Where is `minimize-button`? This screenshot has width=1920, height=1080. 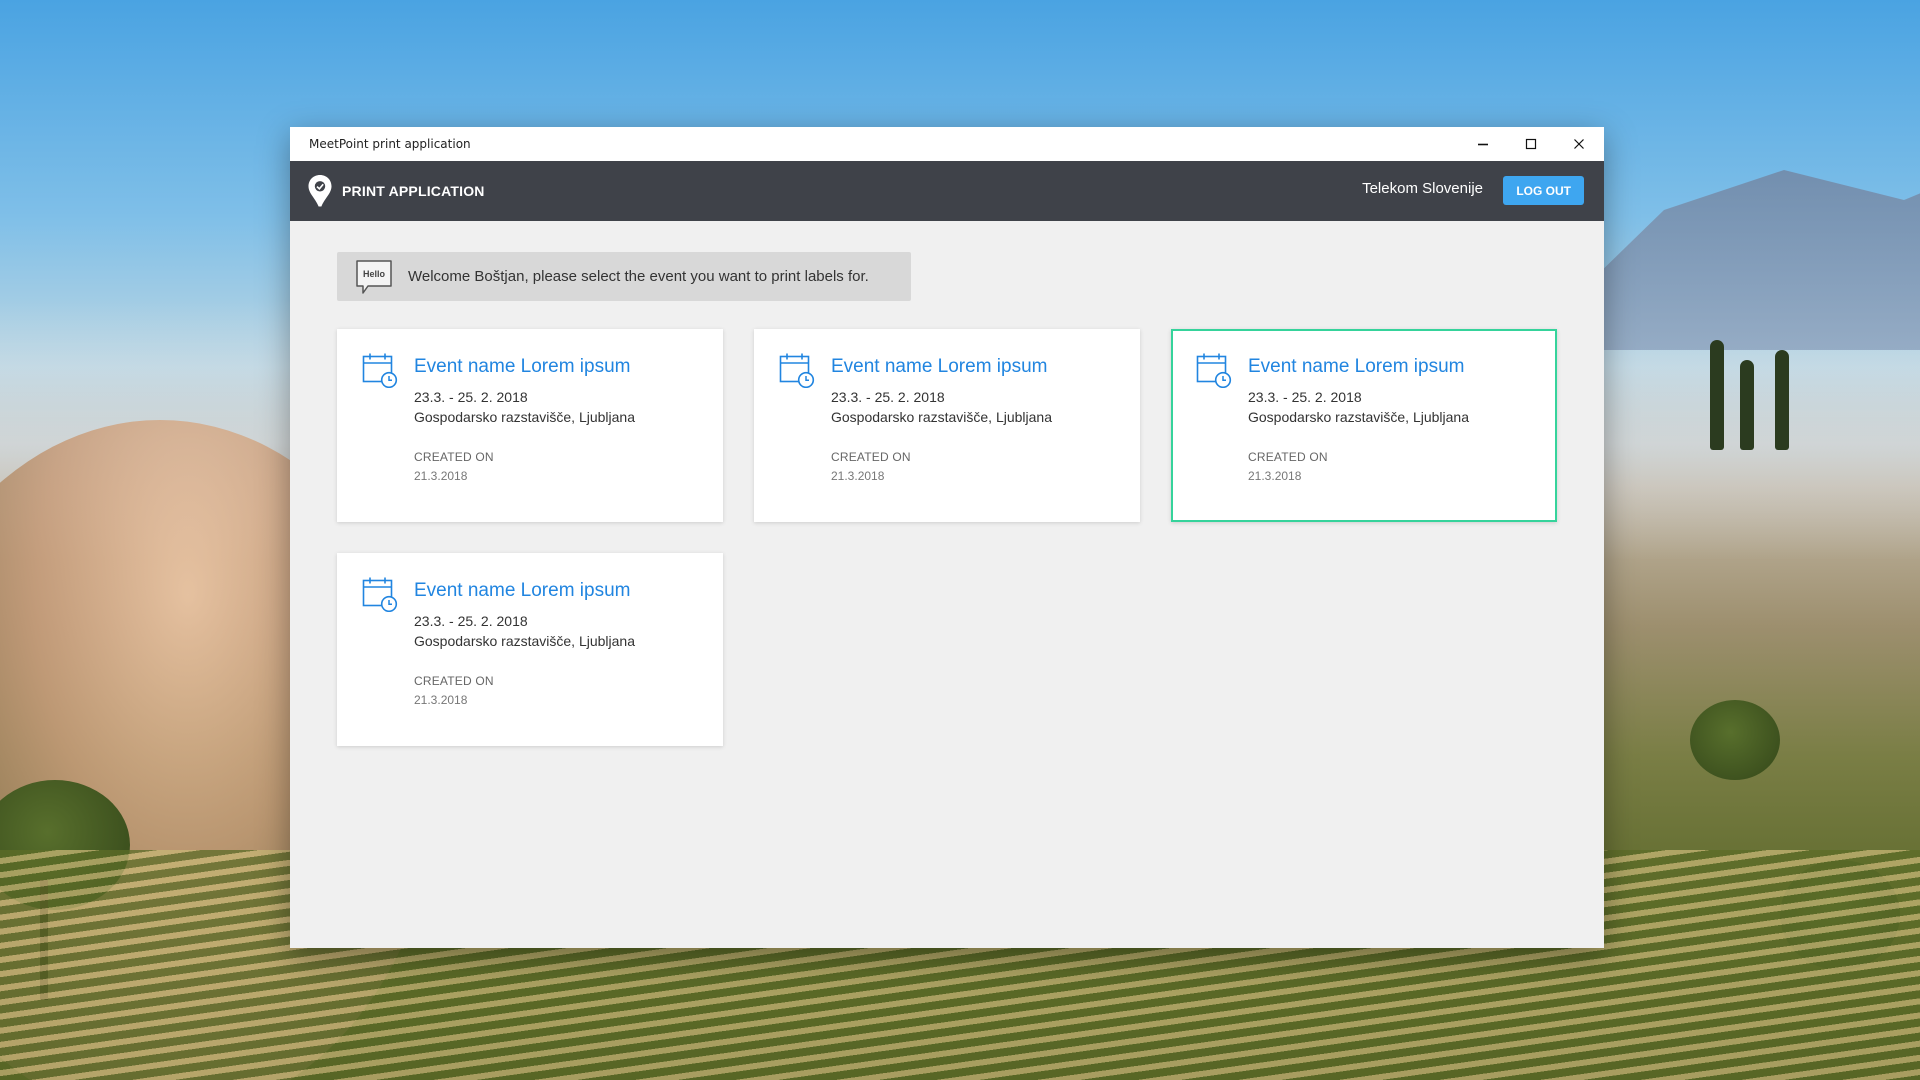 minimize-button is located at coordinates (1483, 144).